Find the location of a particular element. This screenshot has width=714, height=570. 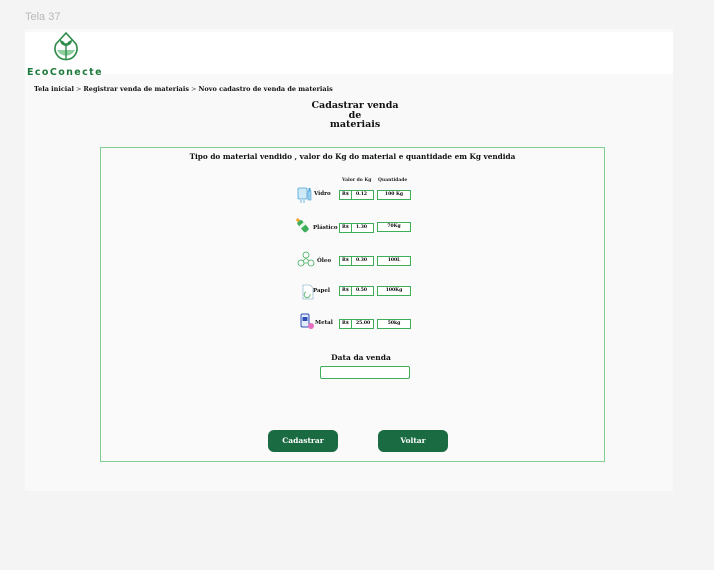

frame-label: Tela 37 is located at coordinates (43, 17).